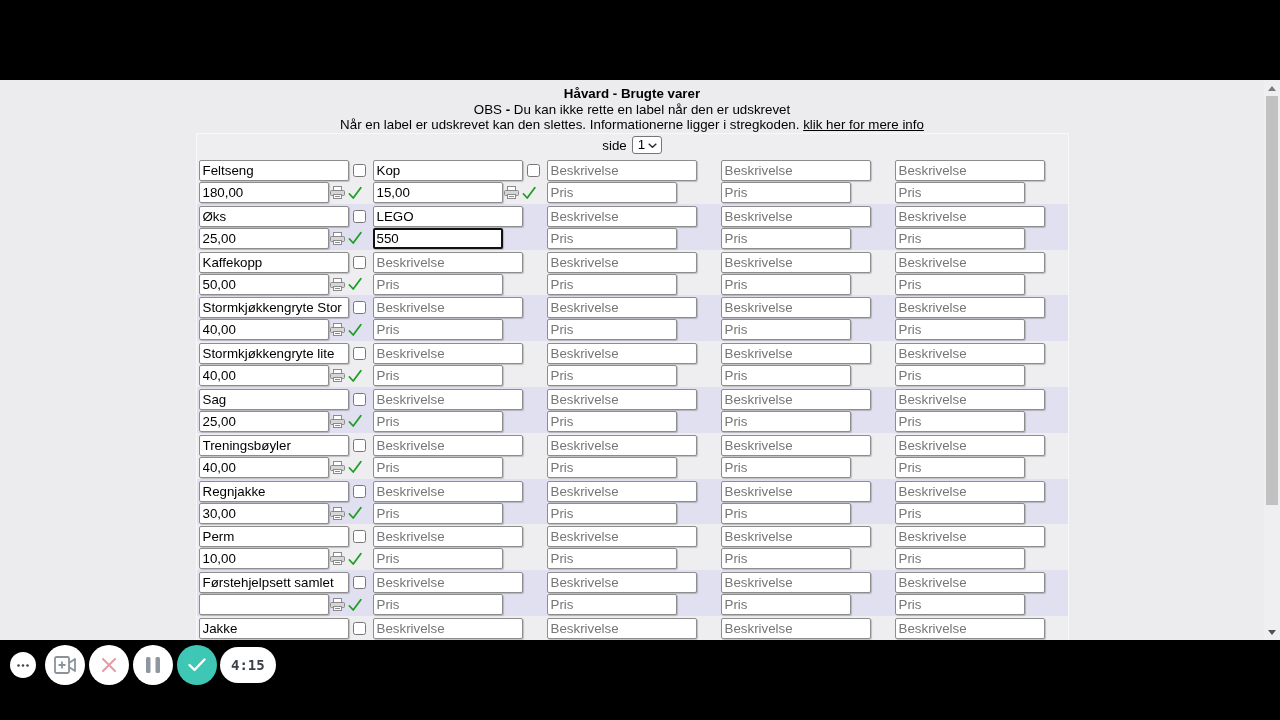 This screenshot has height=720, width=1280. Describe the element at coordinates (273, 628) in the screenshot. I see `description-field: Jakke` at that location.